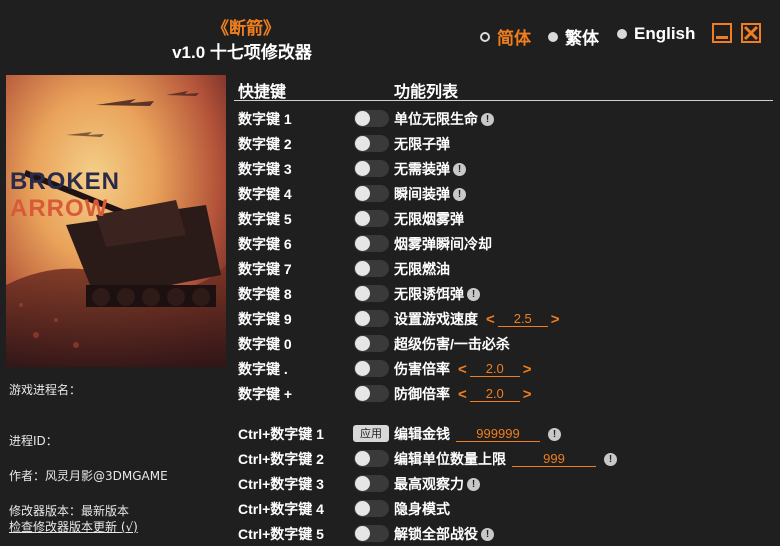 This screenshot has width=780, height=546. I want to click on header-key: 快捷键, so click(262, 92).